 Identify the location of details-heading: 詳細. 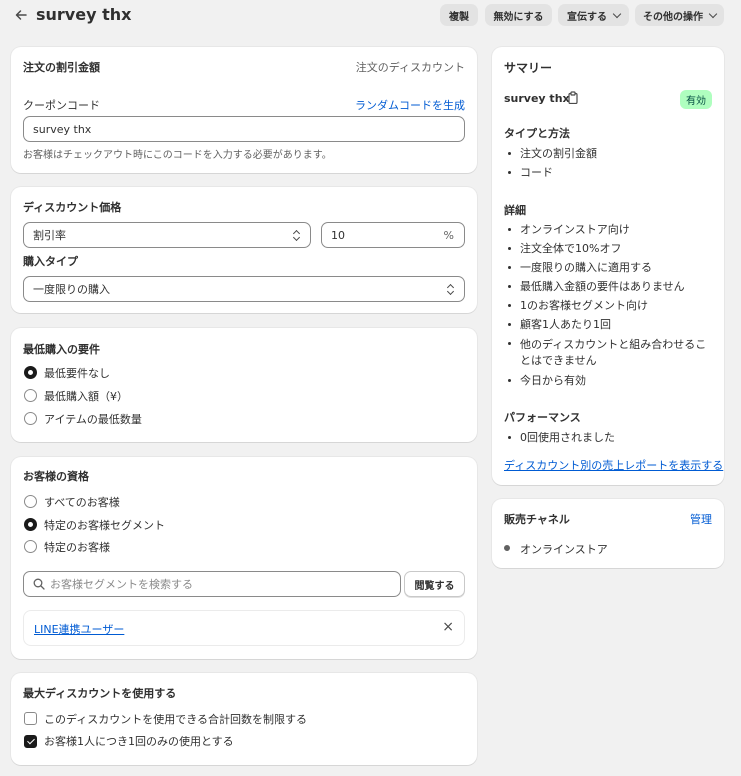
(515, 210).